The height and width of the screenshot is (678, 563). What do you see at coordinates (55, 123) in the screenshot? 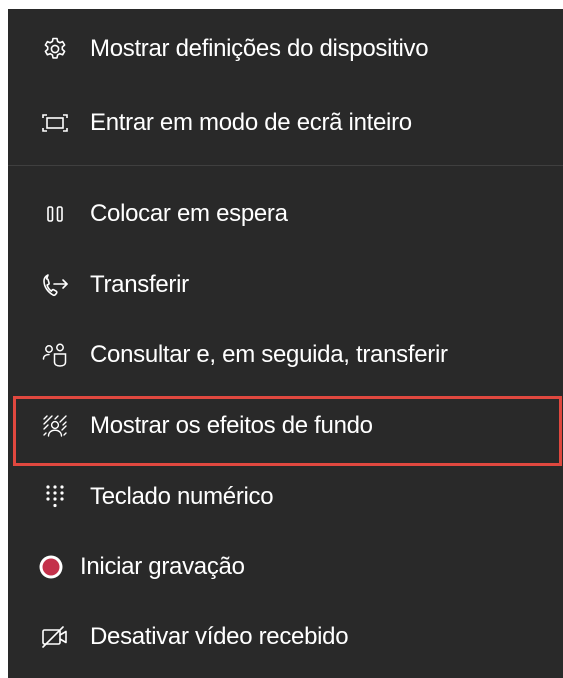
I see `fullscreen-icon` at bounding box center [55, 123].